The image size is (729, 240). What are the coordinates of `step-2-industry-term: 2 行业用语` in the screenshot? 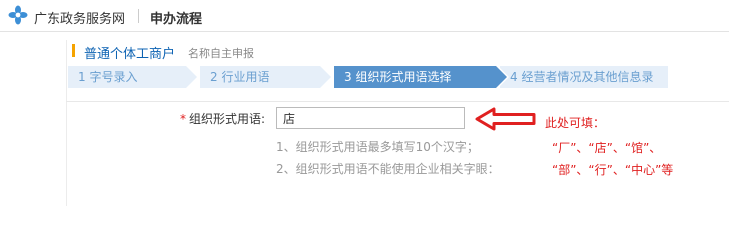 It's located at (266, 77).